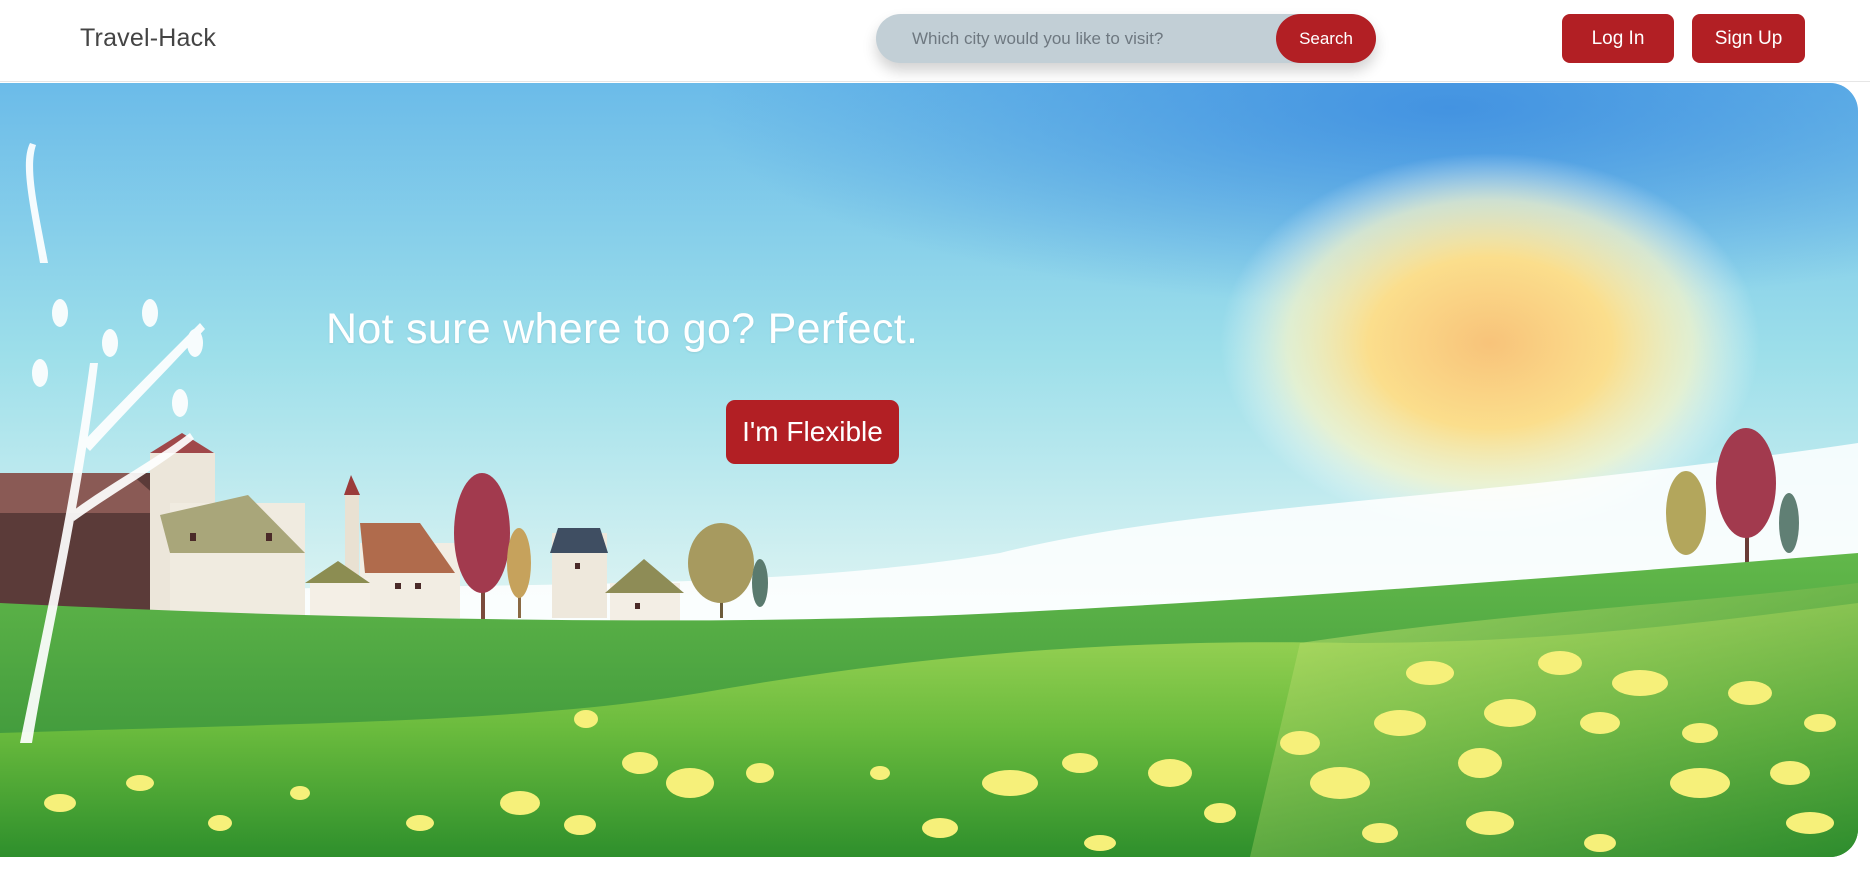  I want to click on login-button: Log In, so click(1618, 38).